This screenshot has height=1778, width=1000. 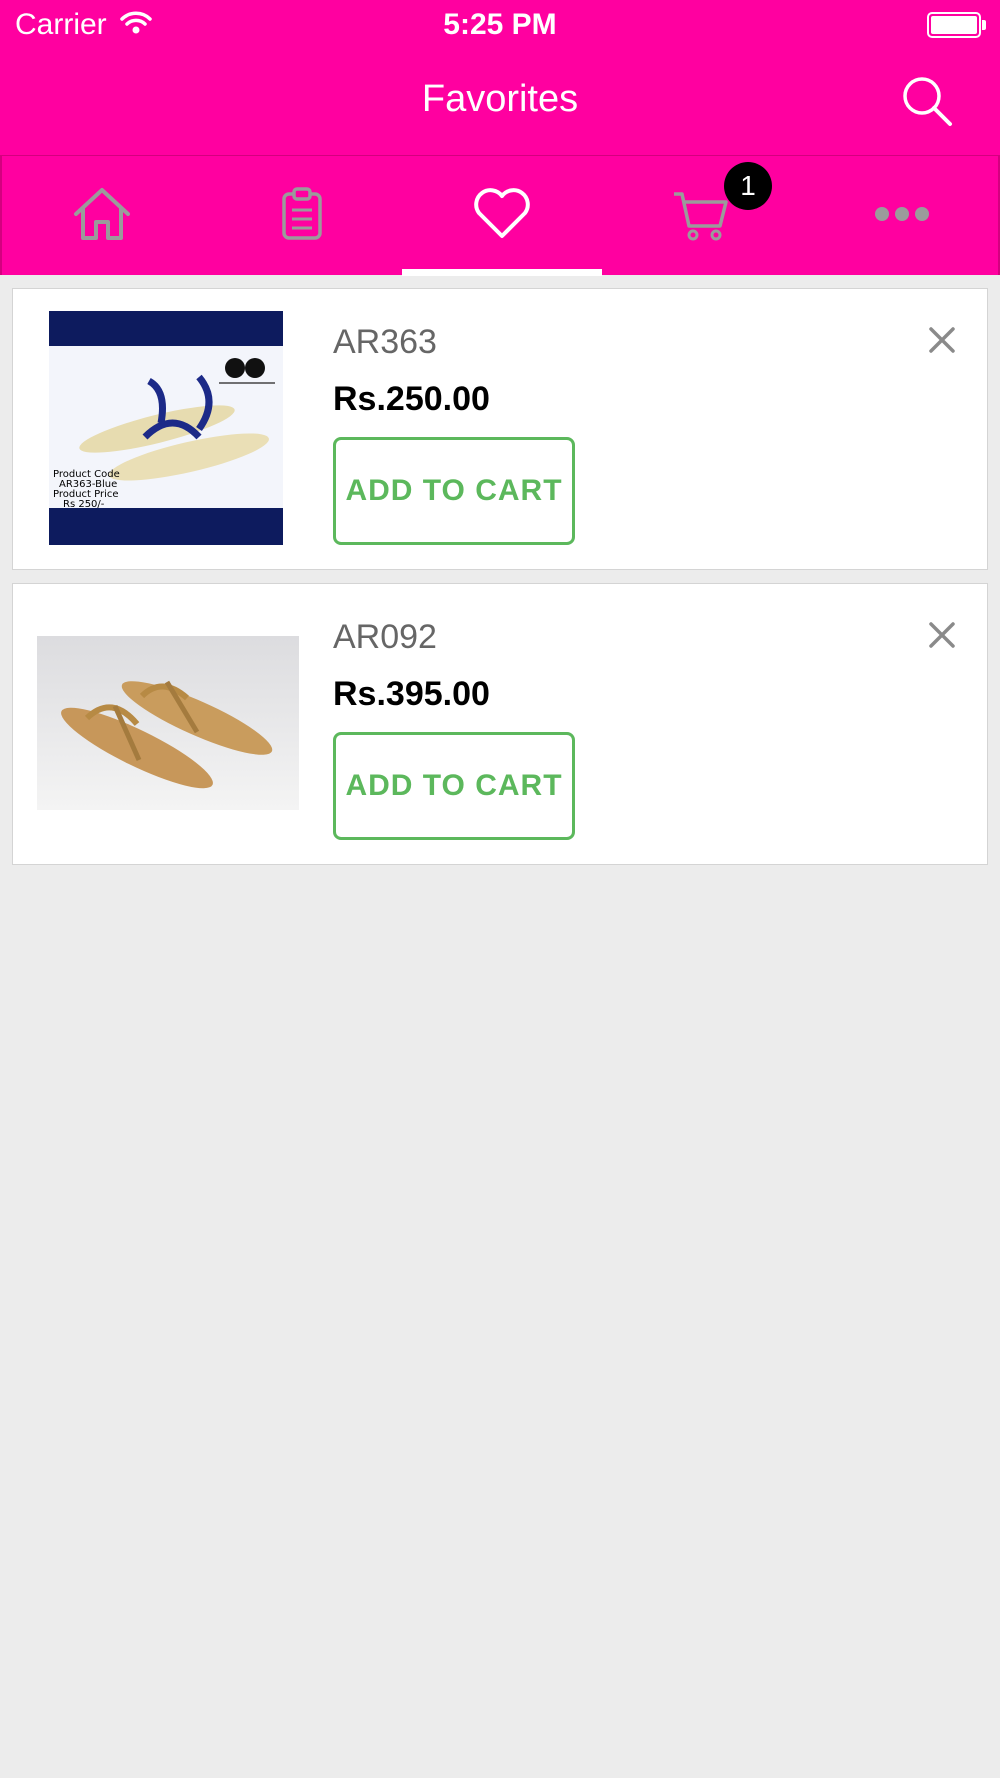 I want to click on tab-home, so click(x=102, y=216).